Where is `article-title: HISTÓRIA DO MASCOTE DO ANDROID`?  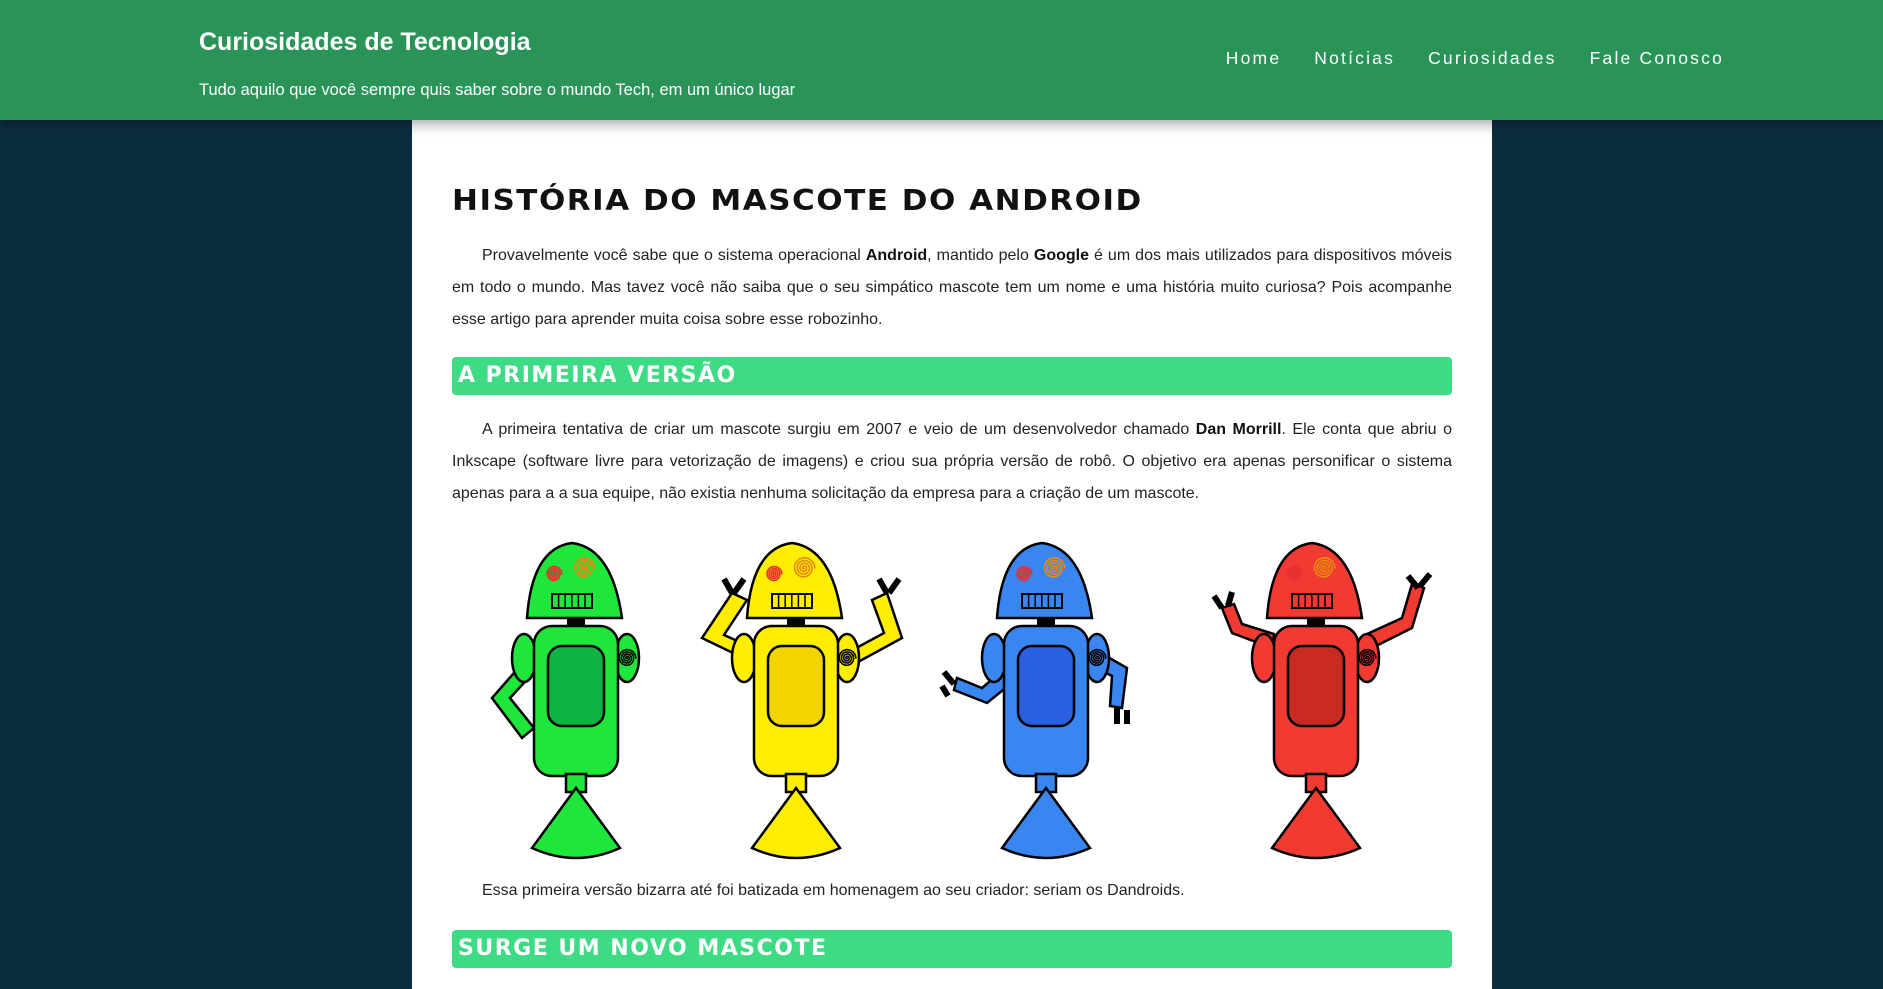
article-title: HISTÓRIA DO MASCOTE DO ANDROID is located at coordinates (797, 201).